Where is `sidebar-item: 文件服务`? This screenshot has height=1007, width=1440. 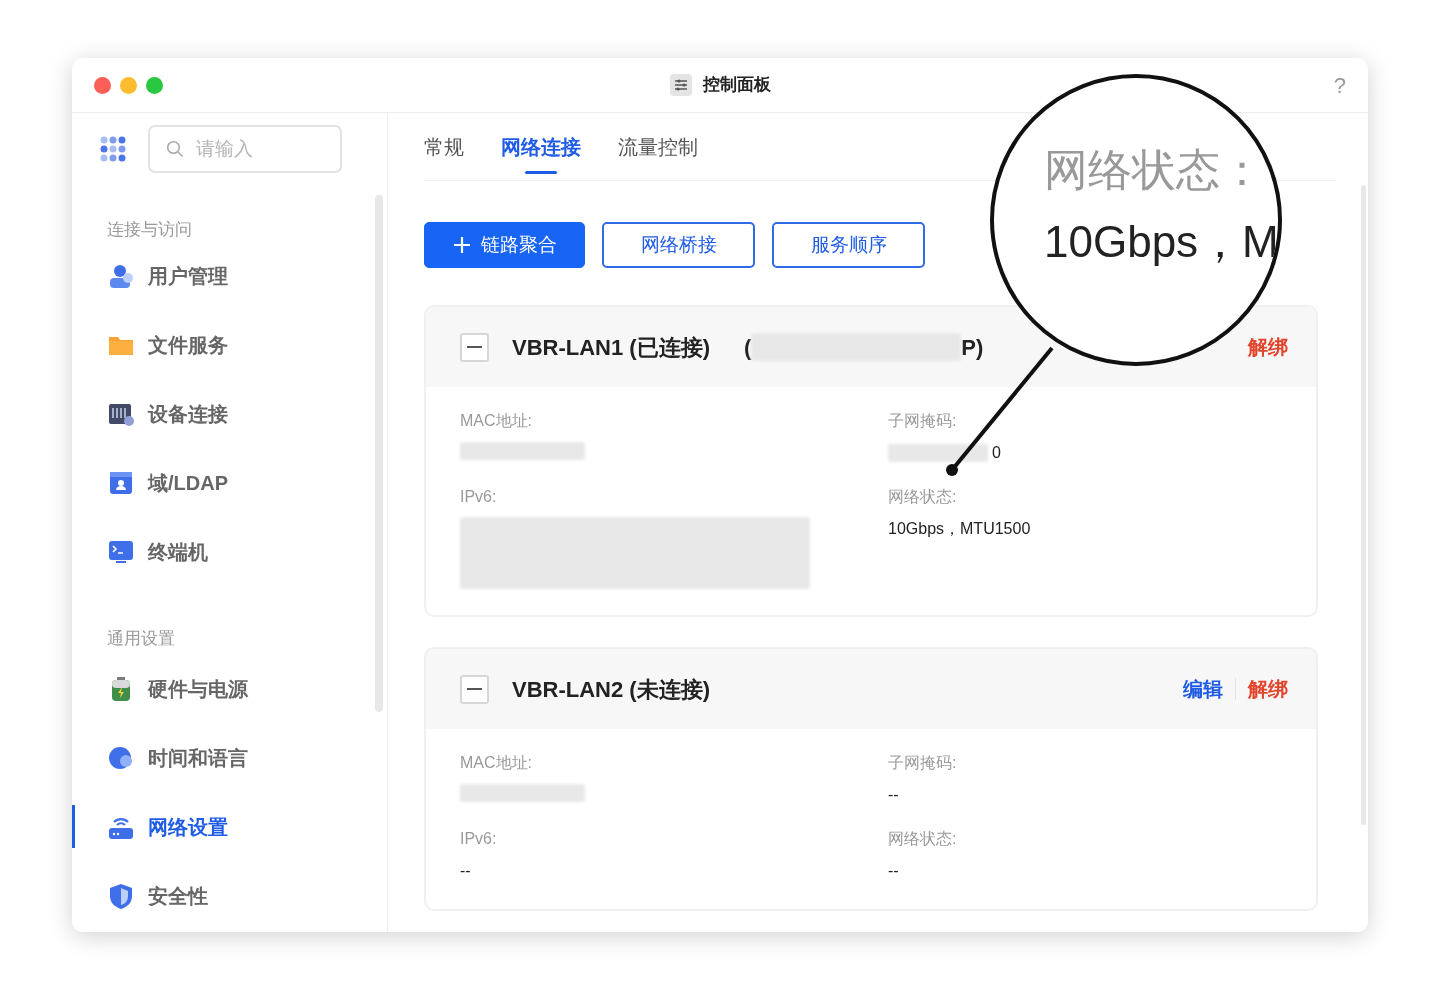
sidebar-item: 文件服务 is located at coordinates (229, 344).